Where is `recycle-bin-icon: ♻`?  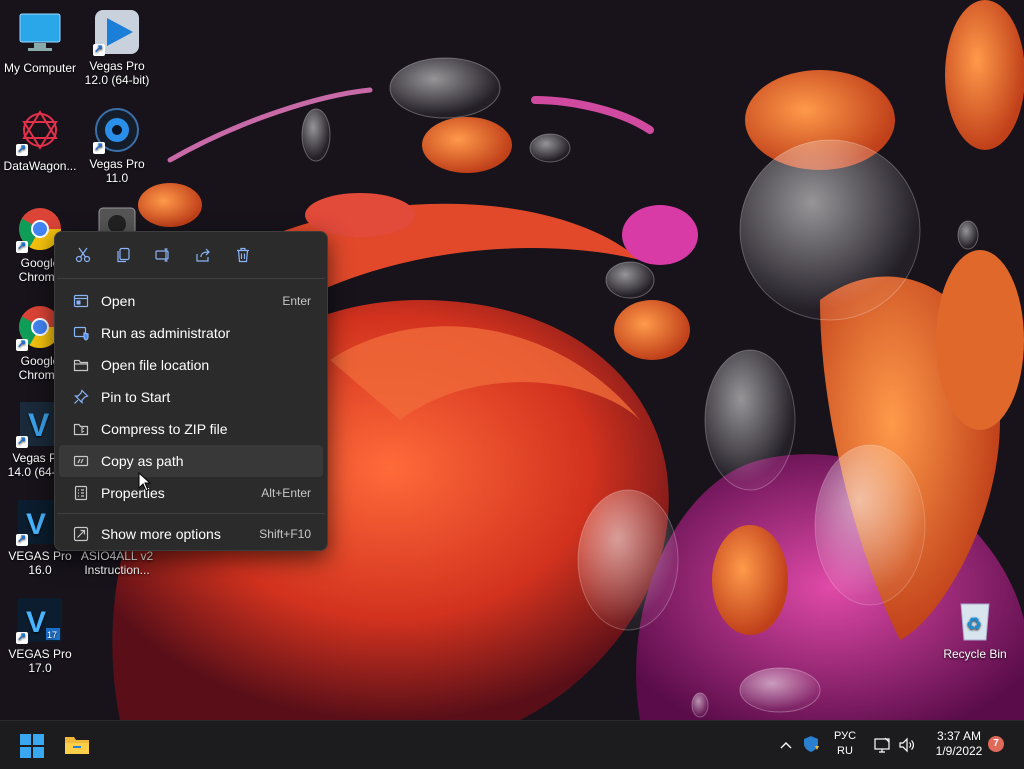 recycle-bin-icon: ♻ is located at coordinates (975, 620).